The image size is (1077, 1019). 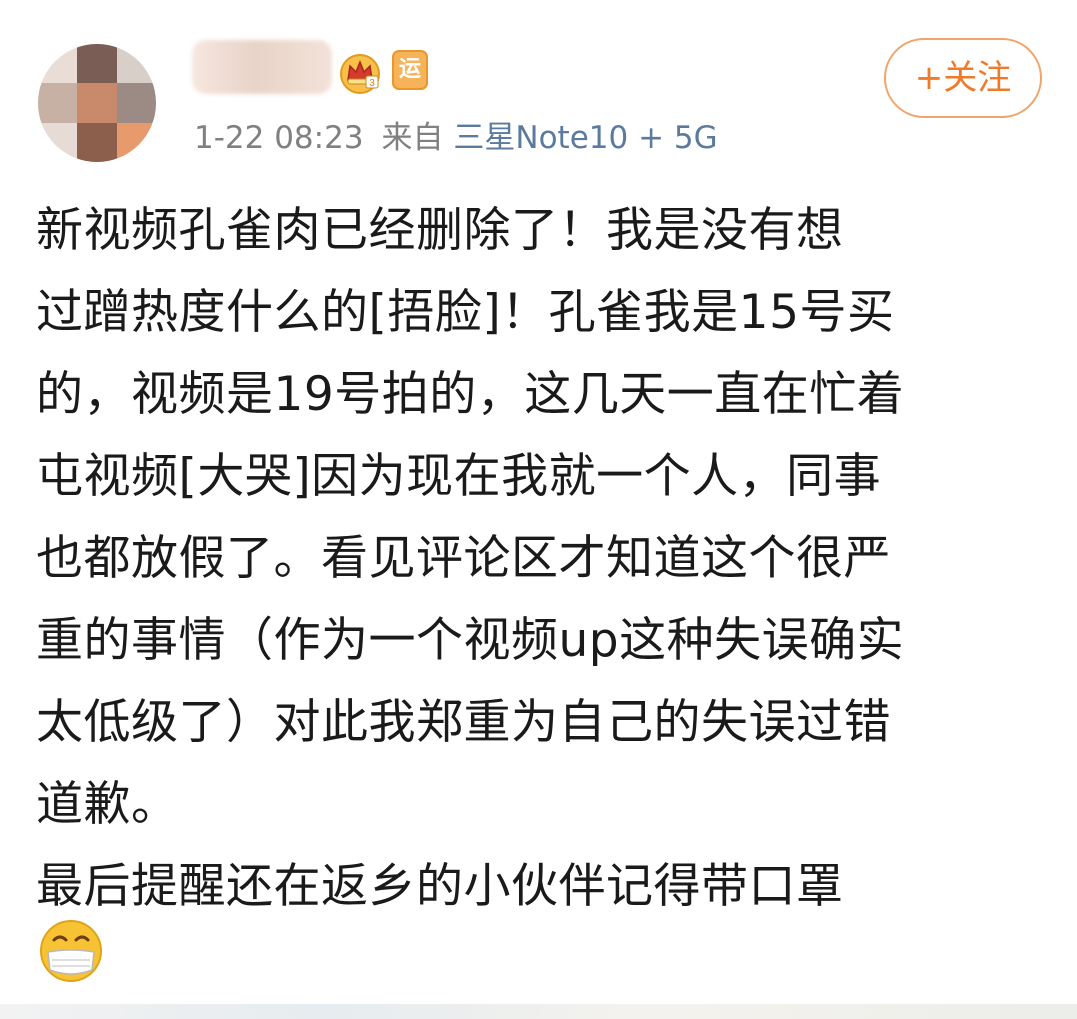 What do you see at coordinates (463, 722) in the screenshot?
I see `post-line: 太低级了）对此我郑重为自己的失误过错` at bounding box center [463, 722].